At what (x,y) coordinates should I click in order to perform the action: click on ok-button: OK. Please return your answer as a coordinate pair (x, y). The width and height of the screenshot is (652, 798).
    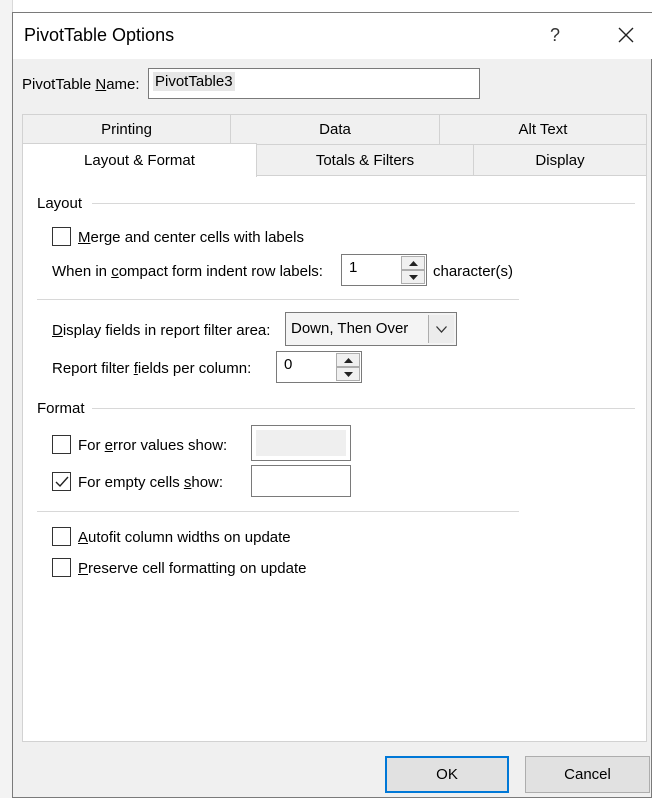
    Looking at the image, I should click on (447, 774).